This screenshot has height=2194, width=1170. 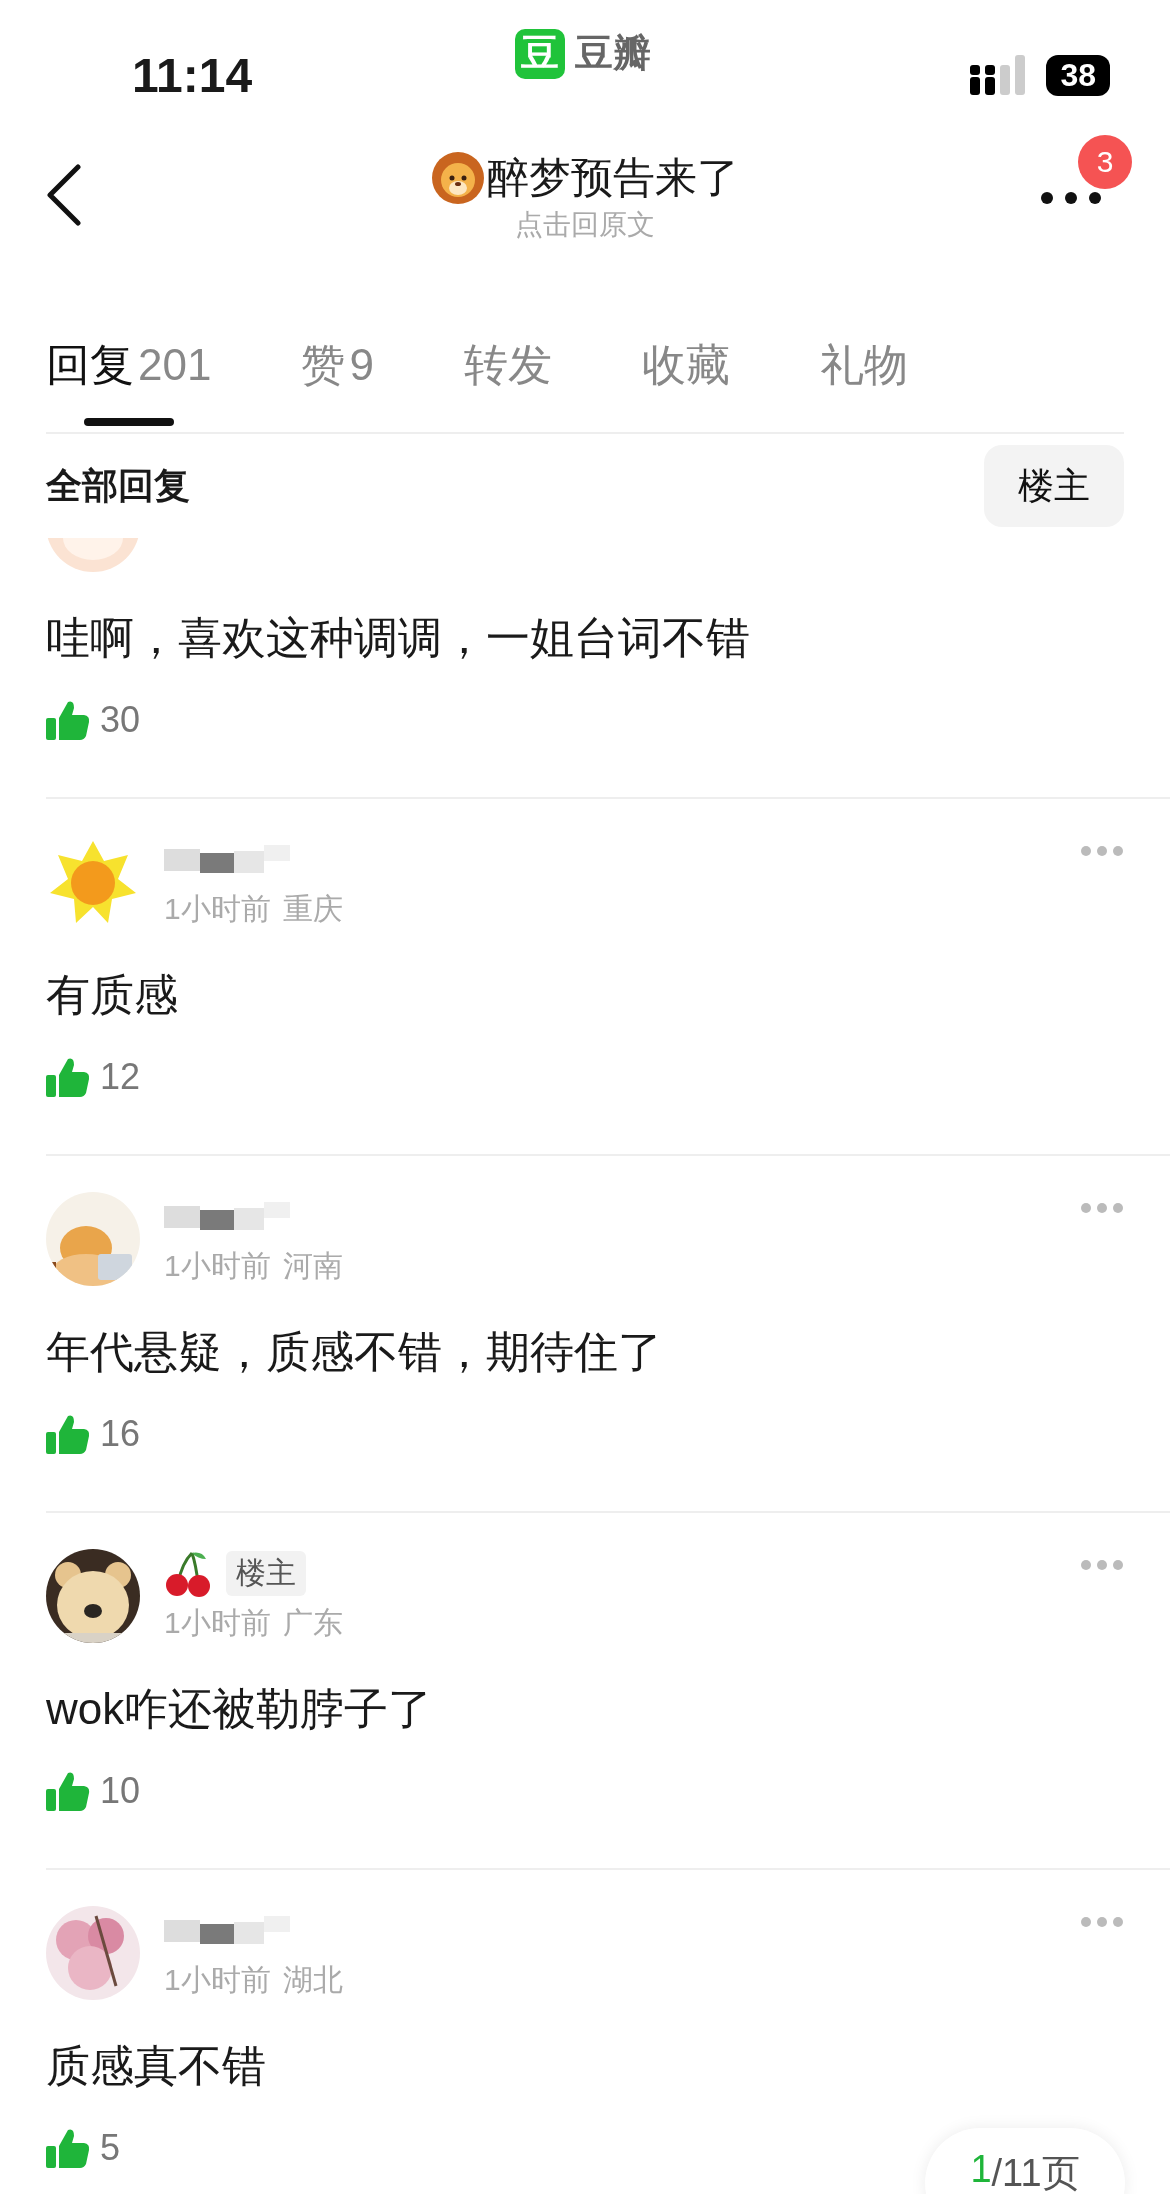 I want to click on tab: 回复201, so click(x=129, y=365).